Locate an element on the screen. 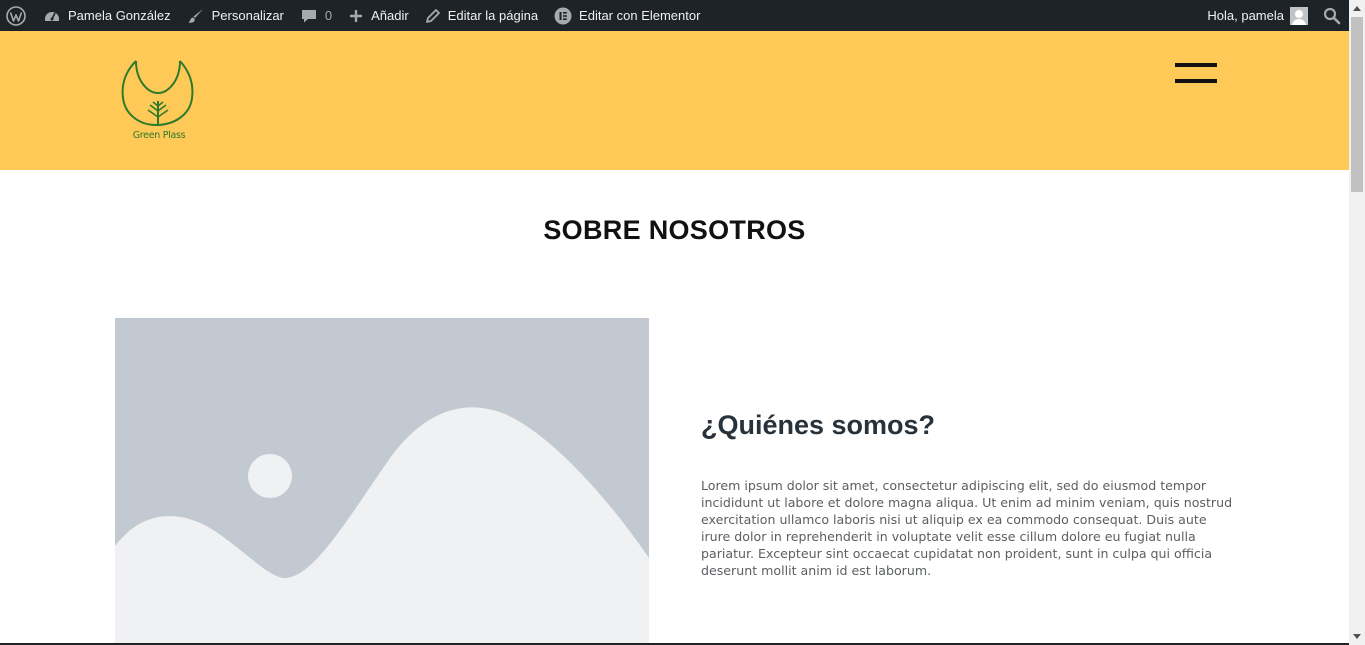 The width and height of the screenshot is (1365, 645). plus-icon is located at coordinates (356, 16).